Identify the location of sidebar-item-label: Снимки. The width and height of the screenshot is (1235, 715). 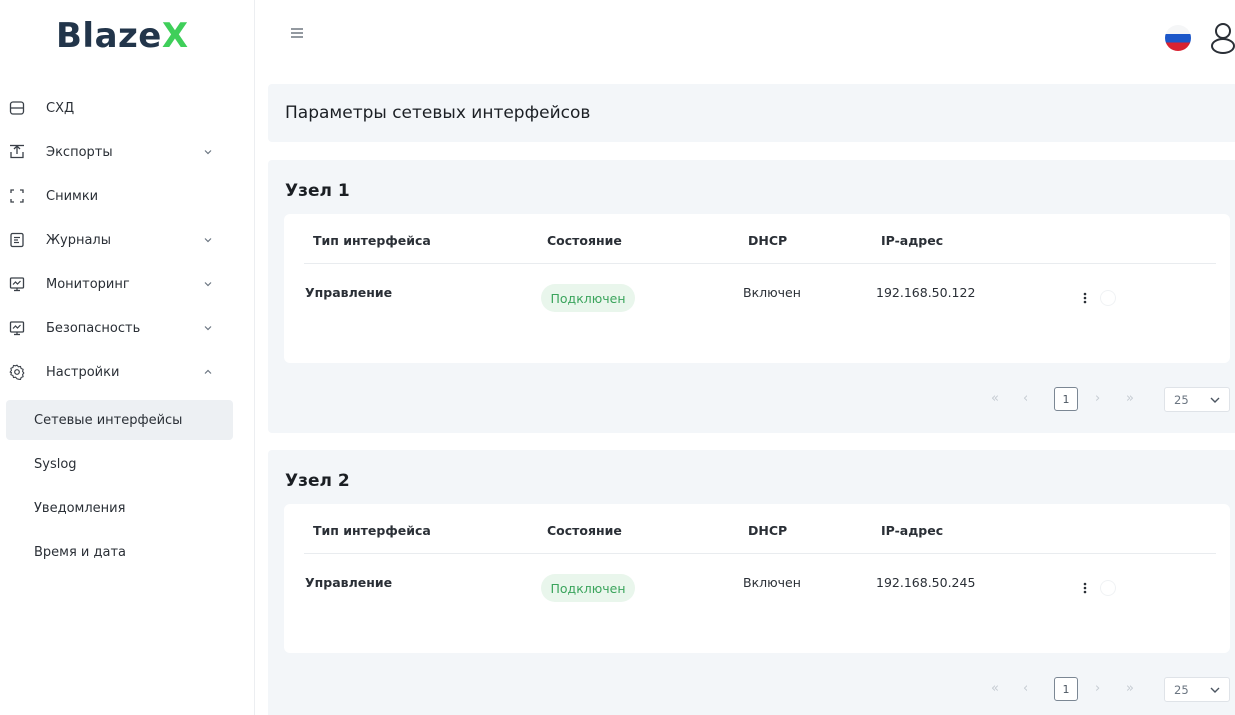
(72, 196).